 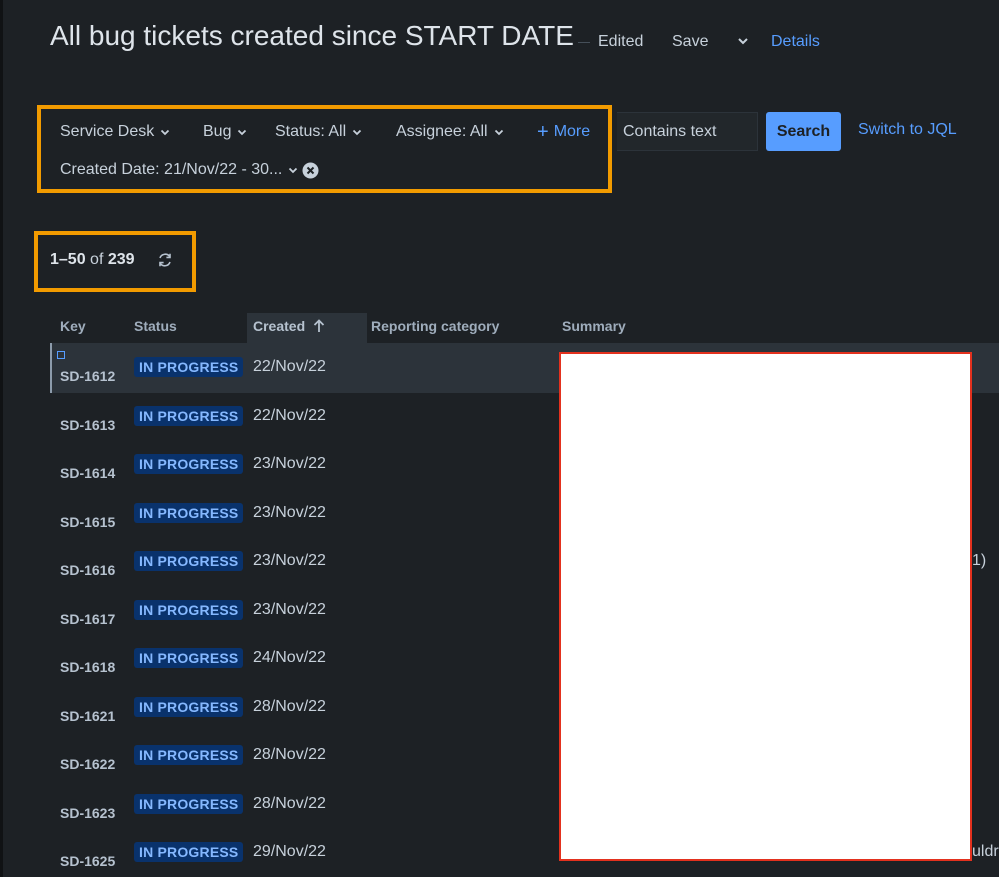 I want to click on header-divider, so click(x=584, y=42).